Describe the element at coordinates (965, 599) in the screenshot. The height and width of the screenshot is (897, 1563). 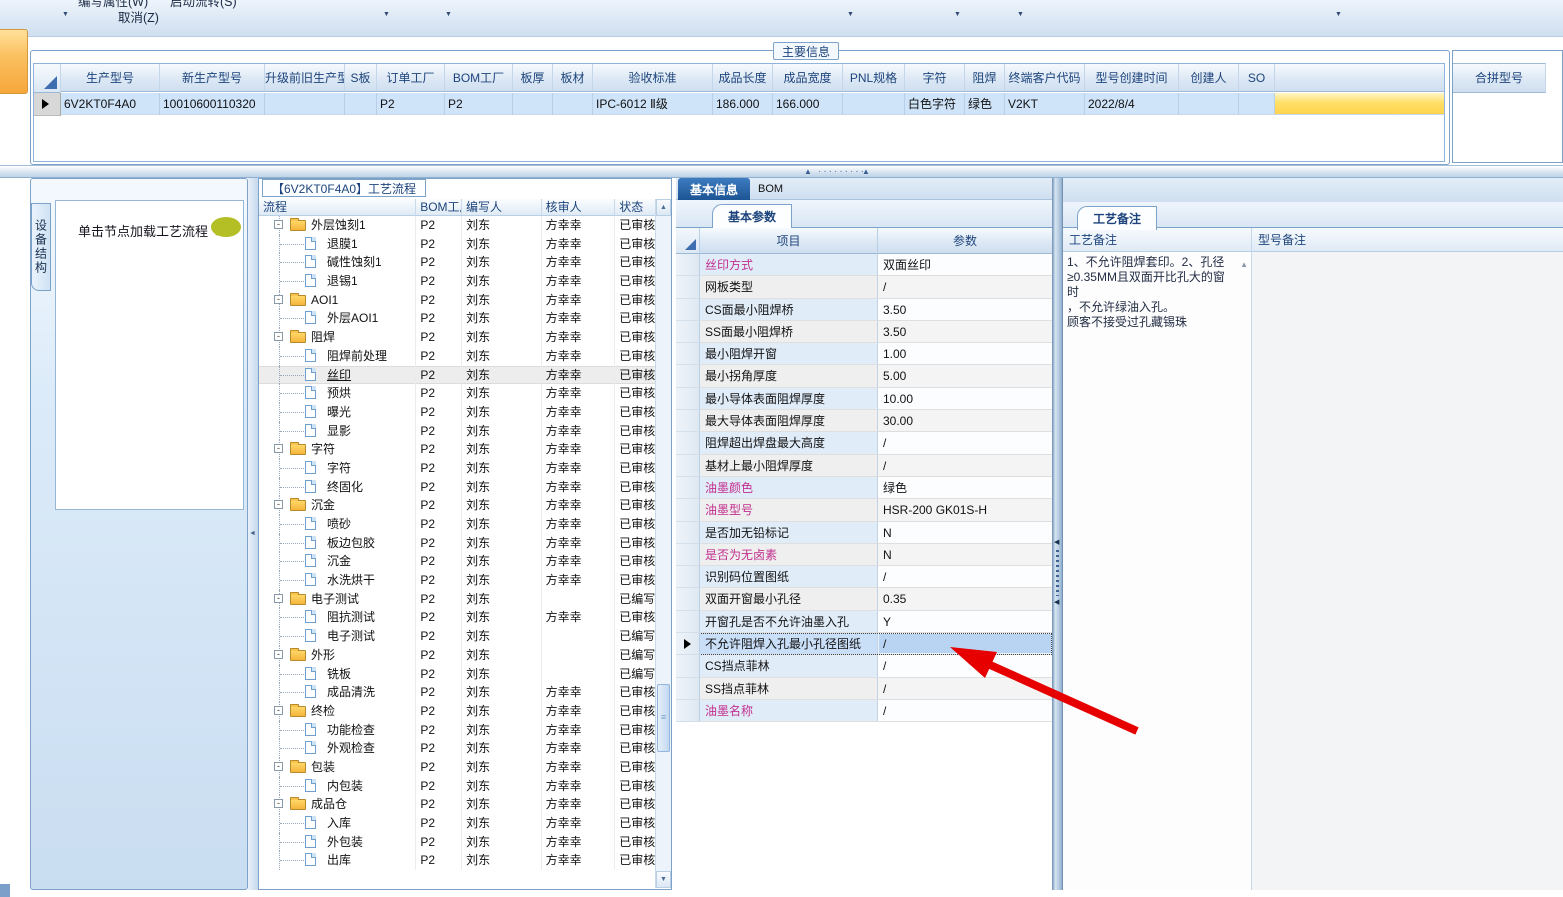
I see `param-value-cell: 0.35` at that location.